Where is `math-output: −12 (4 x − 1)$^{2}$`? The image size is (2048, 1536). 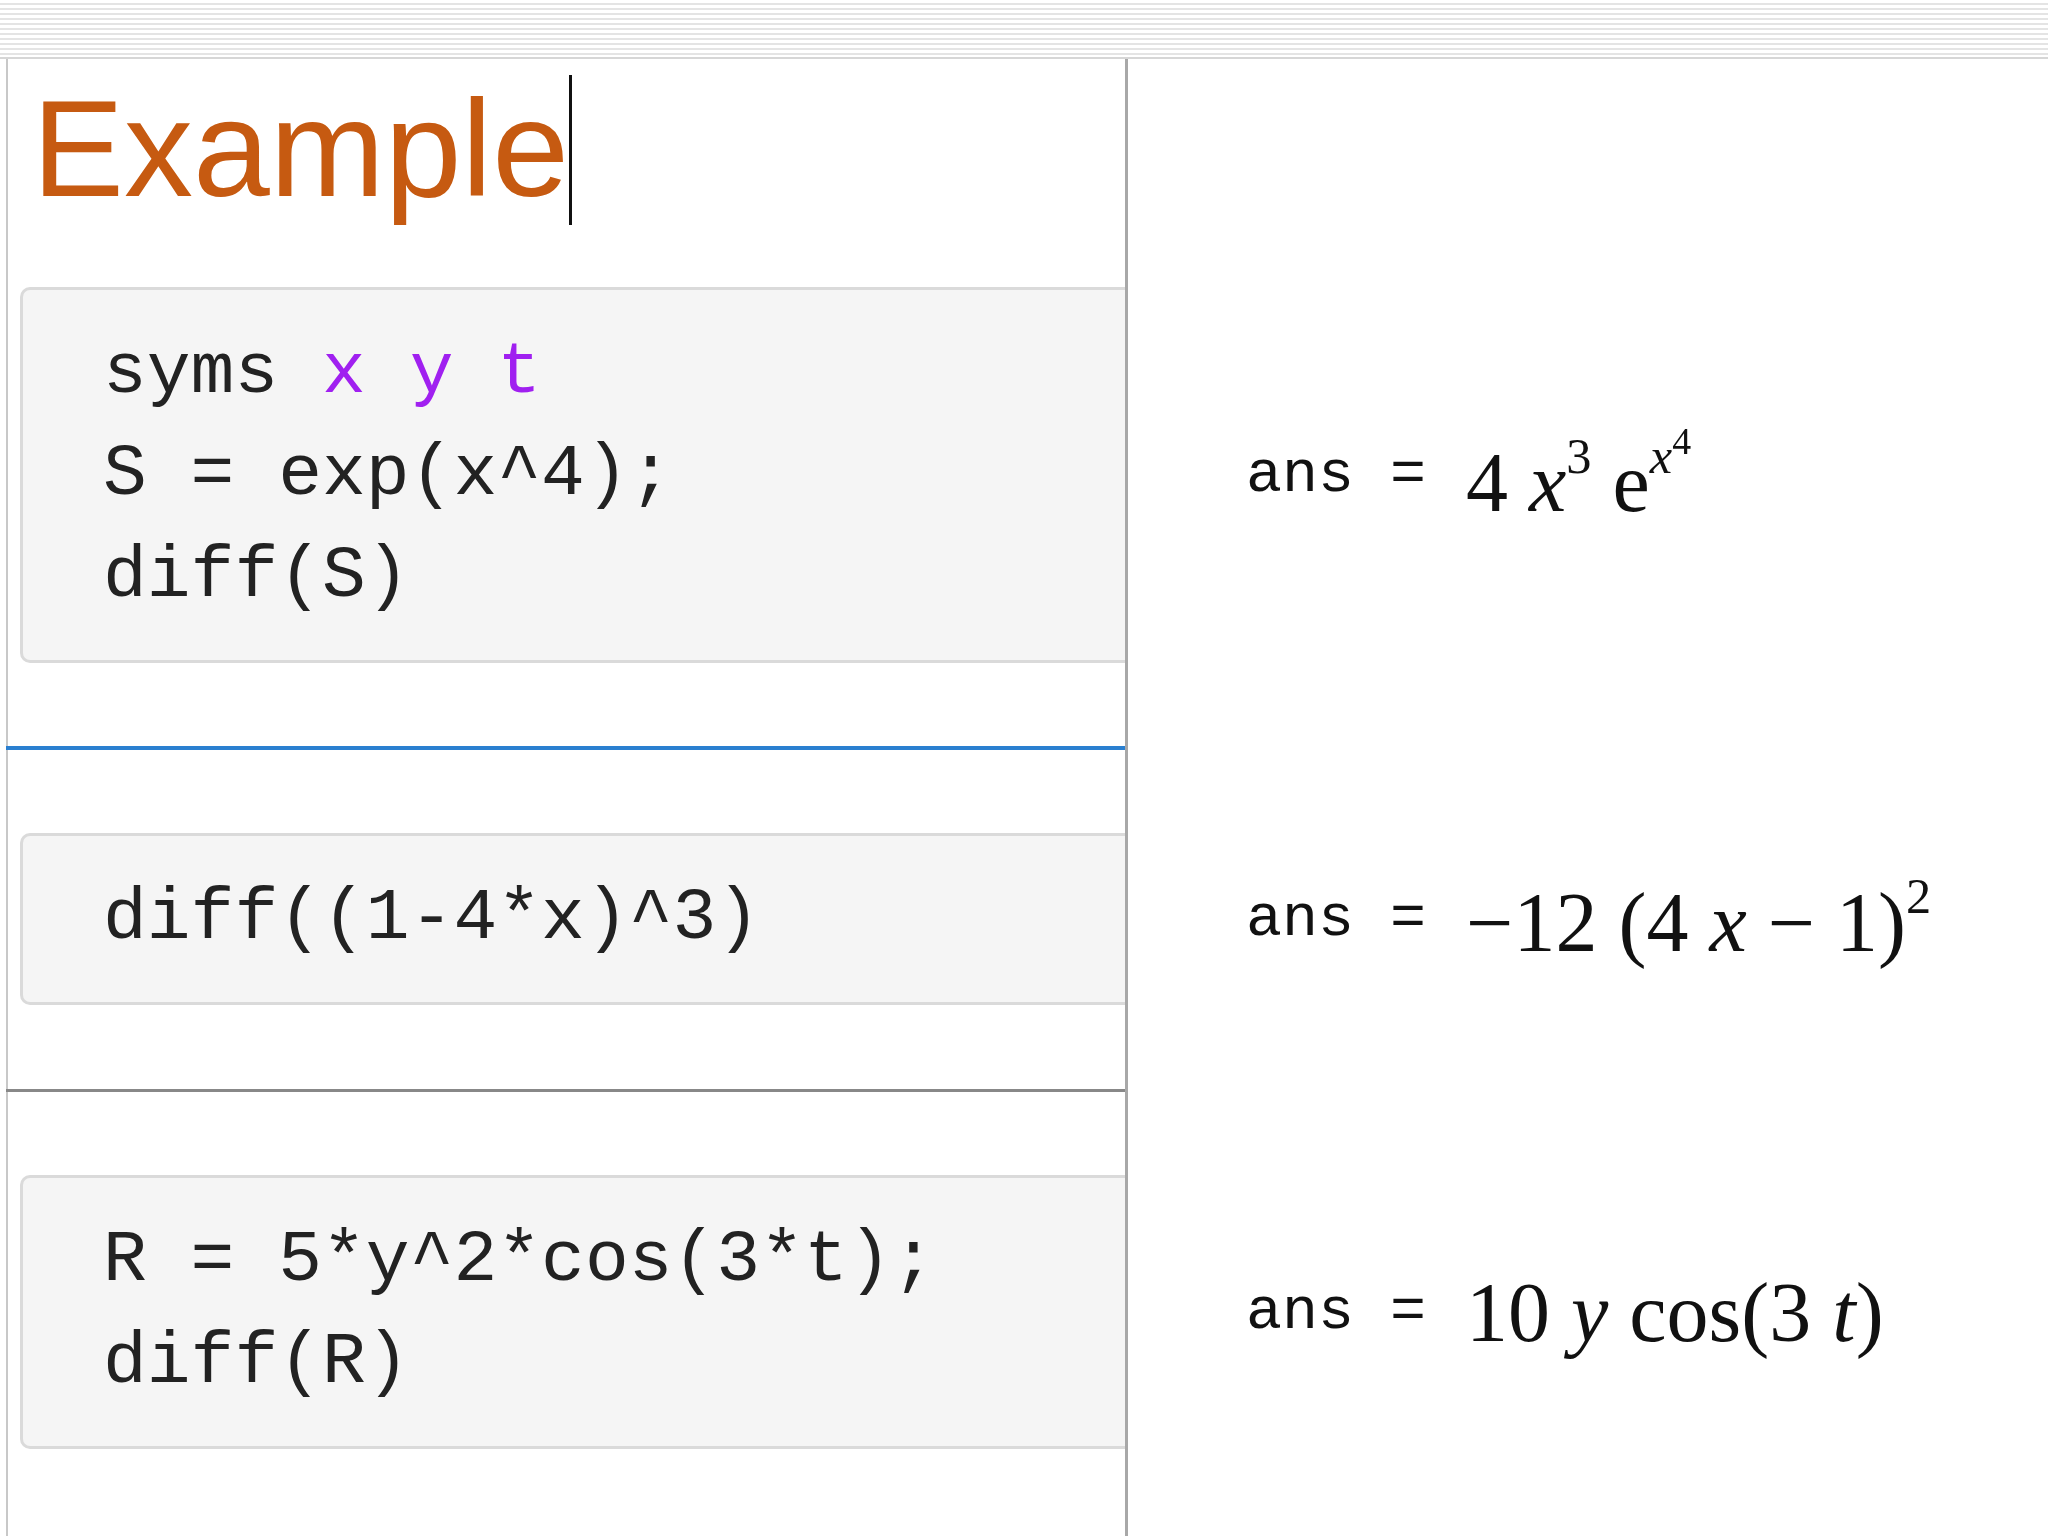
math-output: −12 (4 x − 1)$^{2}$ is located at coordinates (1699, 919).